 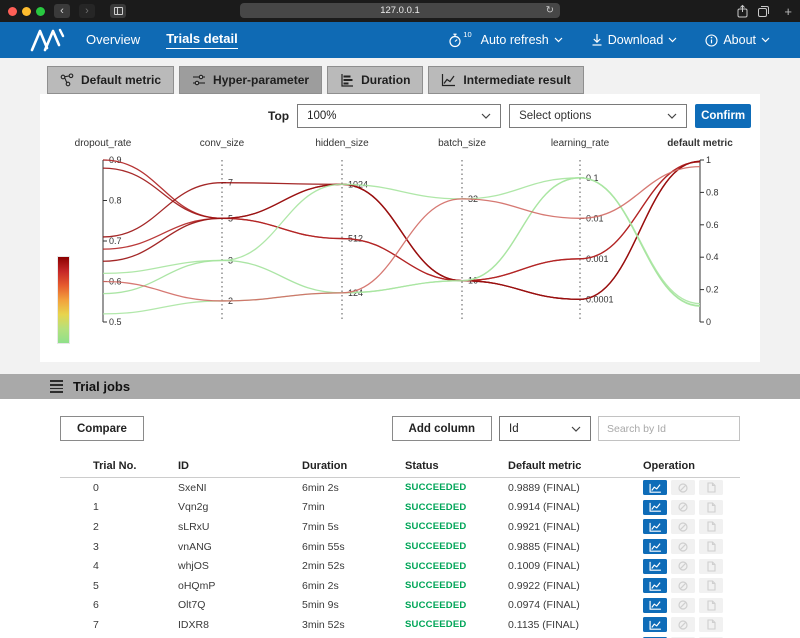 What do you see at coordinates (40, 11) in the screenshot?
I see `fullscreen-window-button` at bounding box center [40, 11].